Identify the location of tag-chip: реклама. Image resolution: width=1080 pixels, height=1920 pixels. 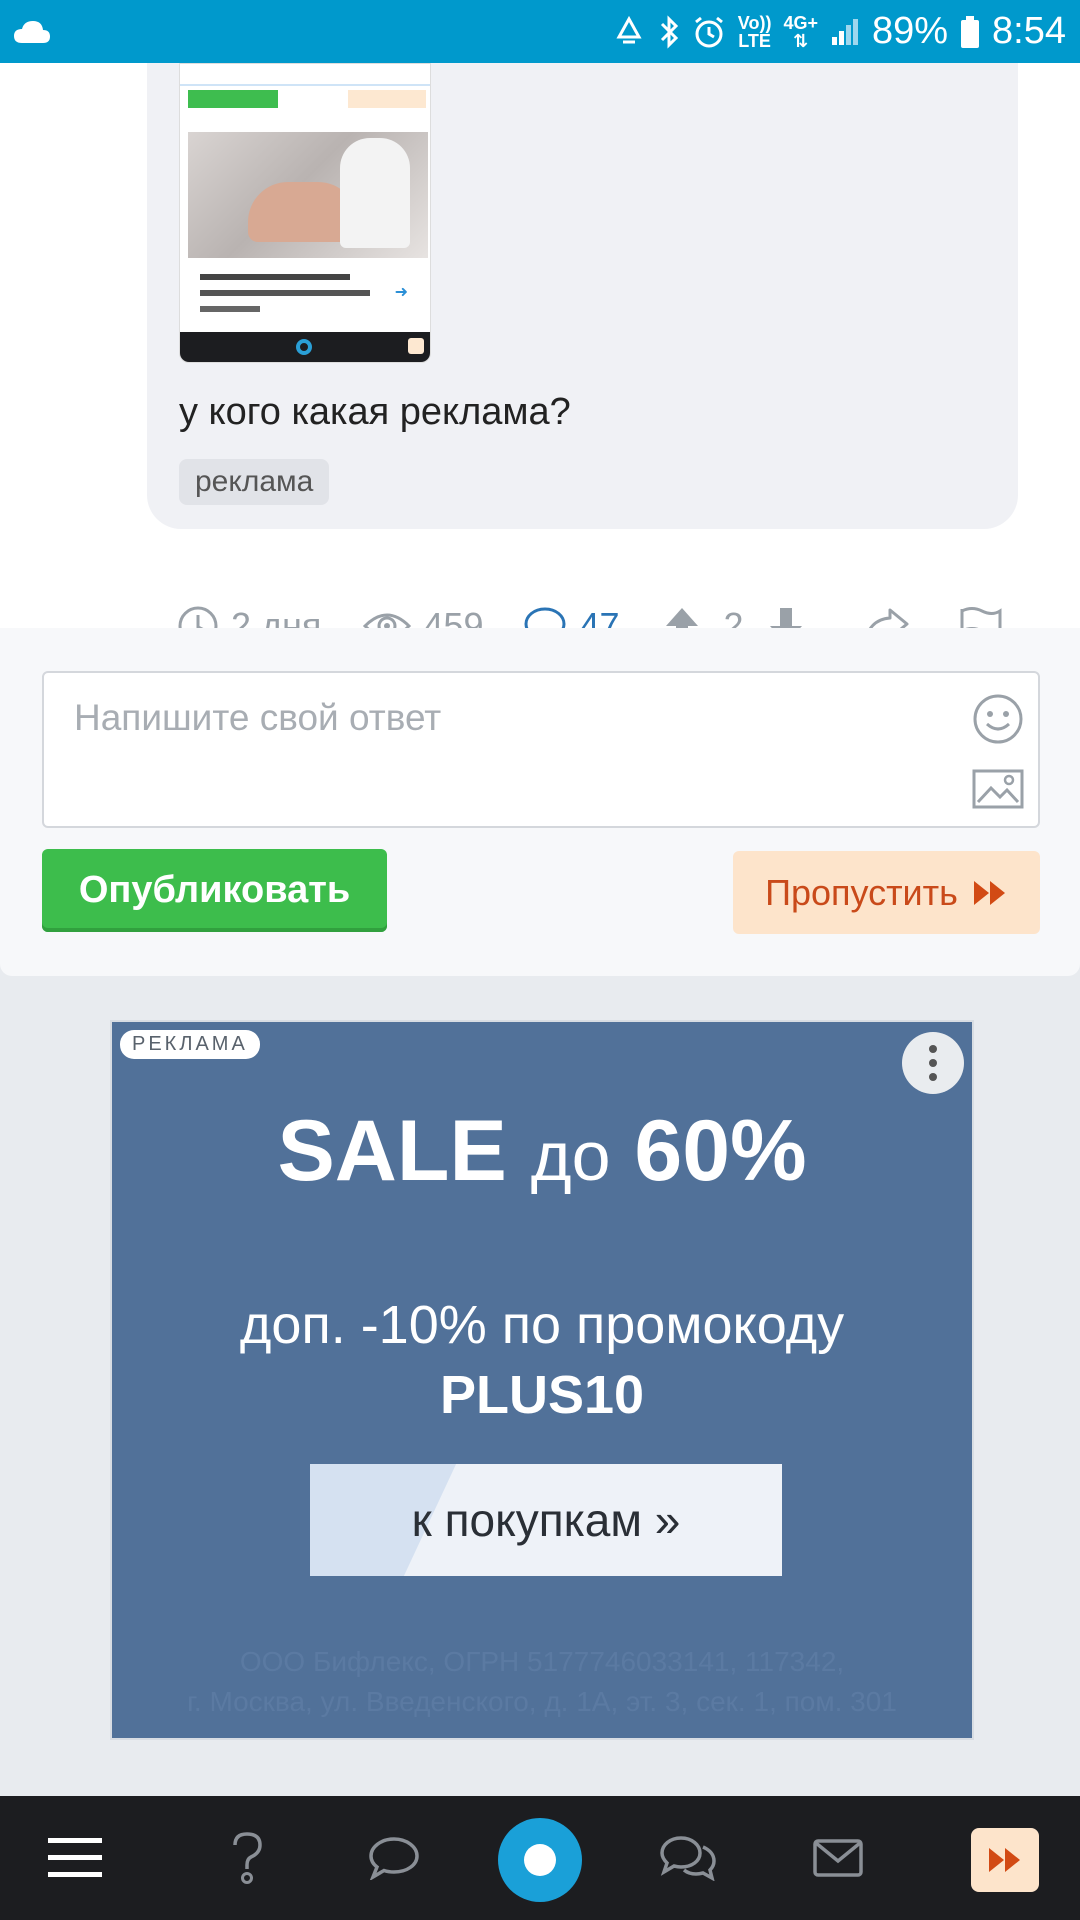
(254, 482).